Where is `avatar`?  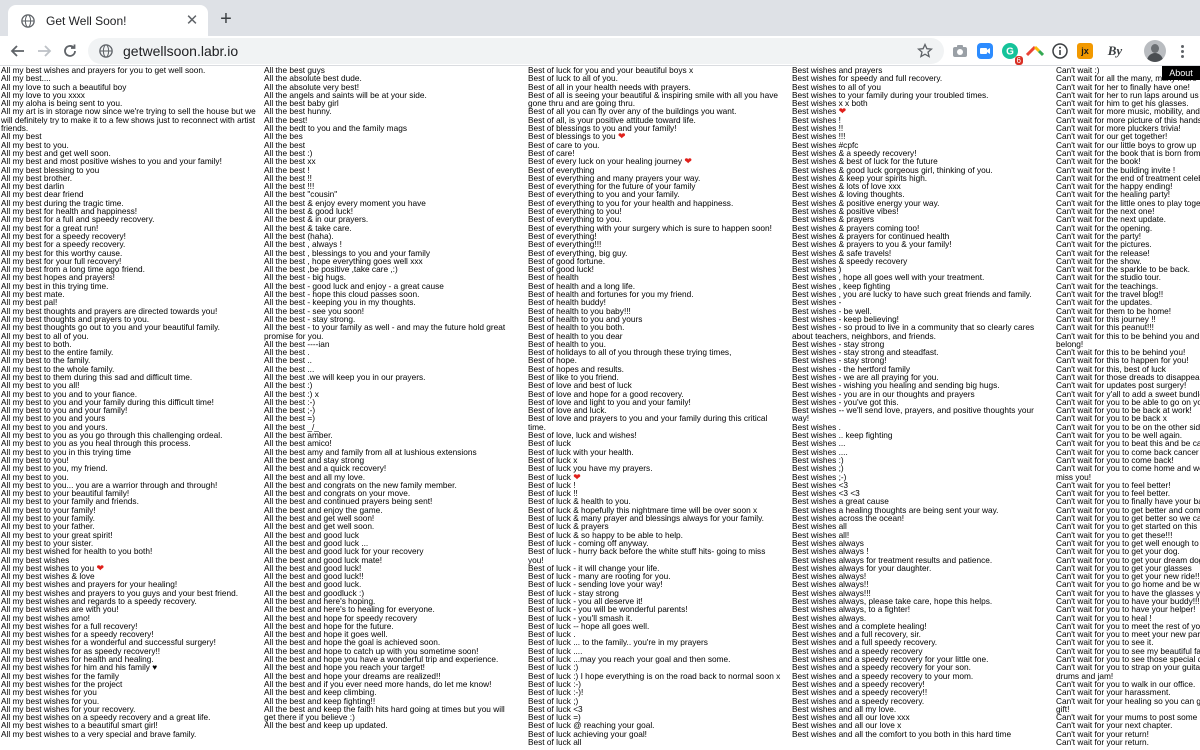 avatar is located at coordinates (1155, 51).